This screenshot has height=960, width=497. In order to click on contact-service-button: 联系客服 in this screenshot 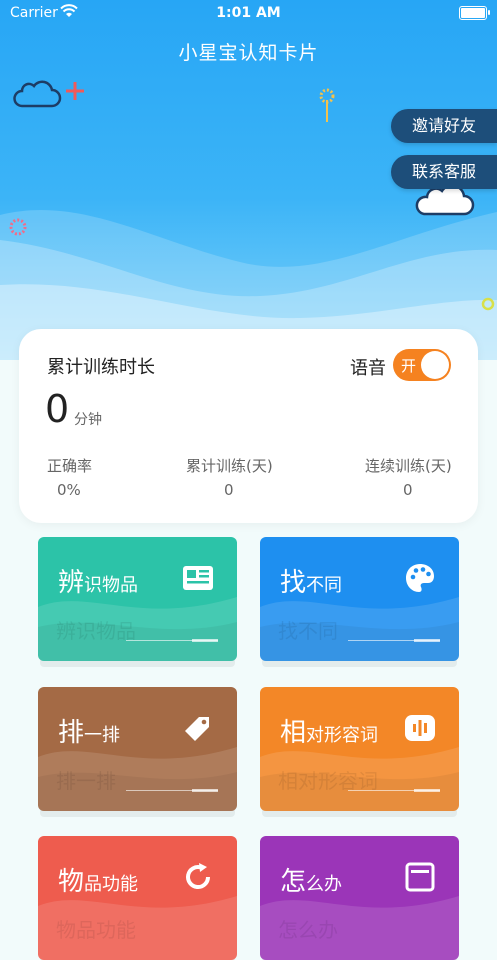, I will do `click(444, 172)`.